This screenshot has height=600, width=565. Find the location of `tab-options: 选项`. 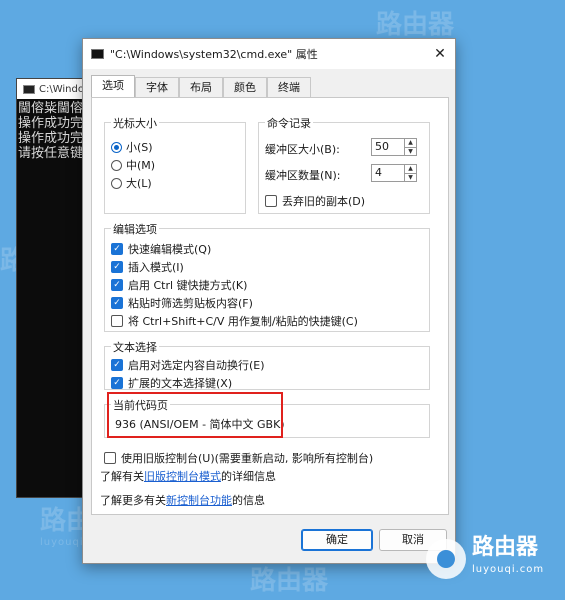

tab-options: 选项 is located at coordinates (113, 86).